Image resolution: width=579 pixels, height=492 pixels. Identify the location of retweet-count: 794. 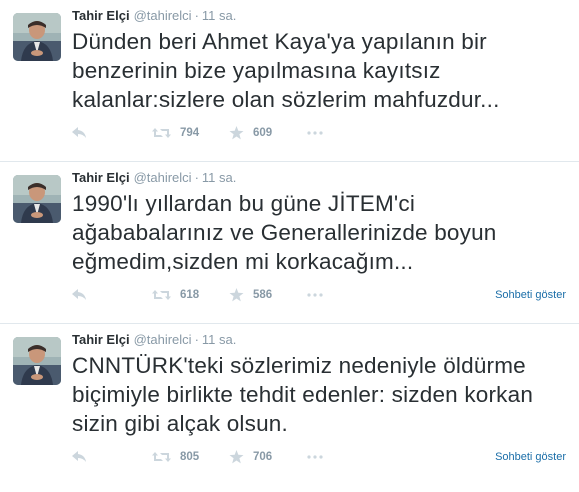
(189, 133).